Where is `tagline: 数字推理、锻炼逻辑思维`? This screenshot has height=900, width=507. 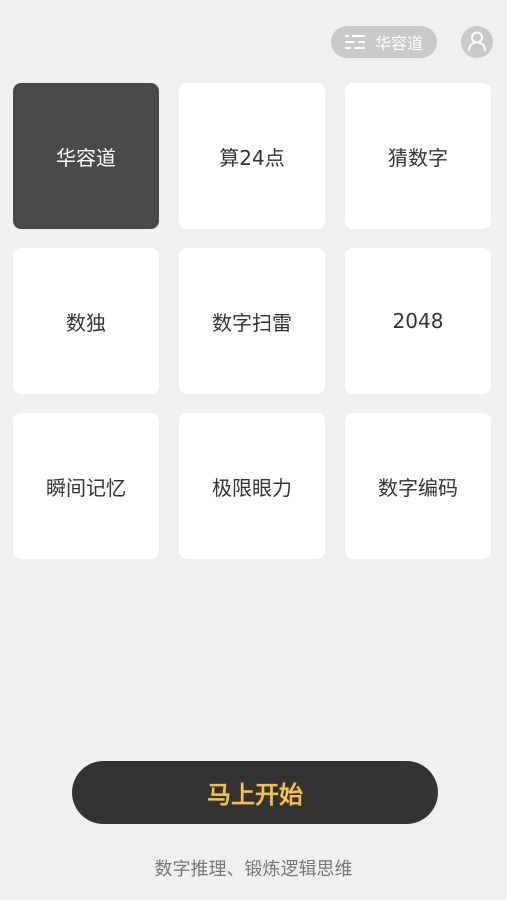
tagline: 数字推理、锻炼逻辑思维 is located at coordinates (253, 869).